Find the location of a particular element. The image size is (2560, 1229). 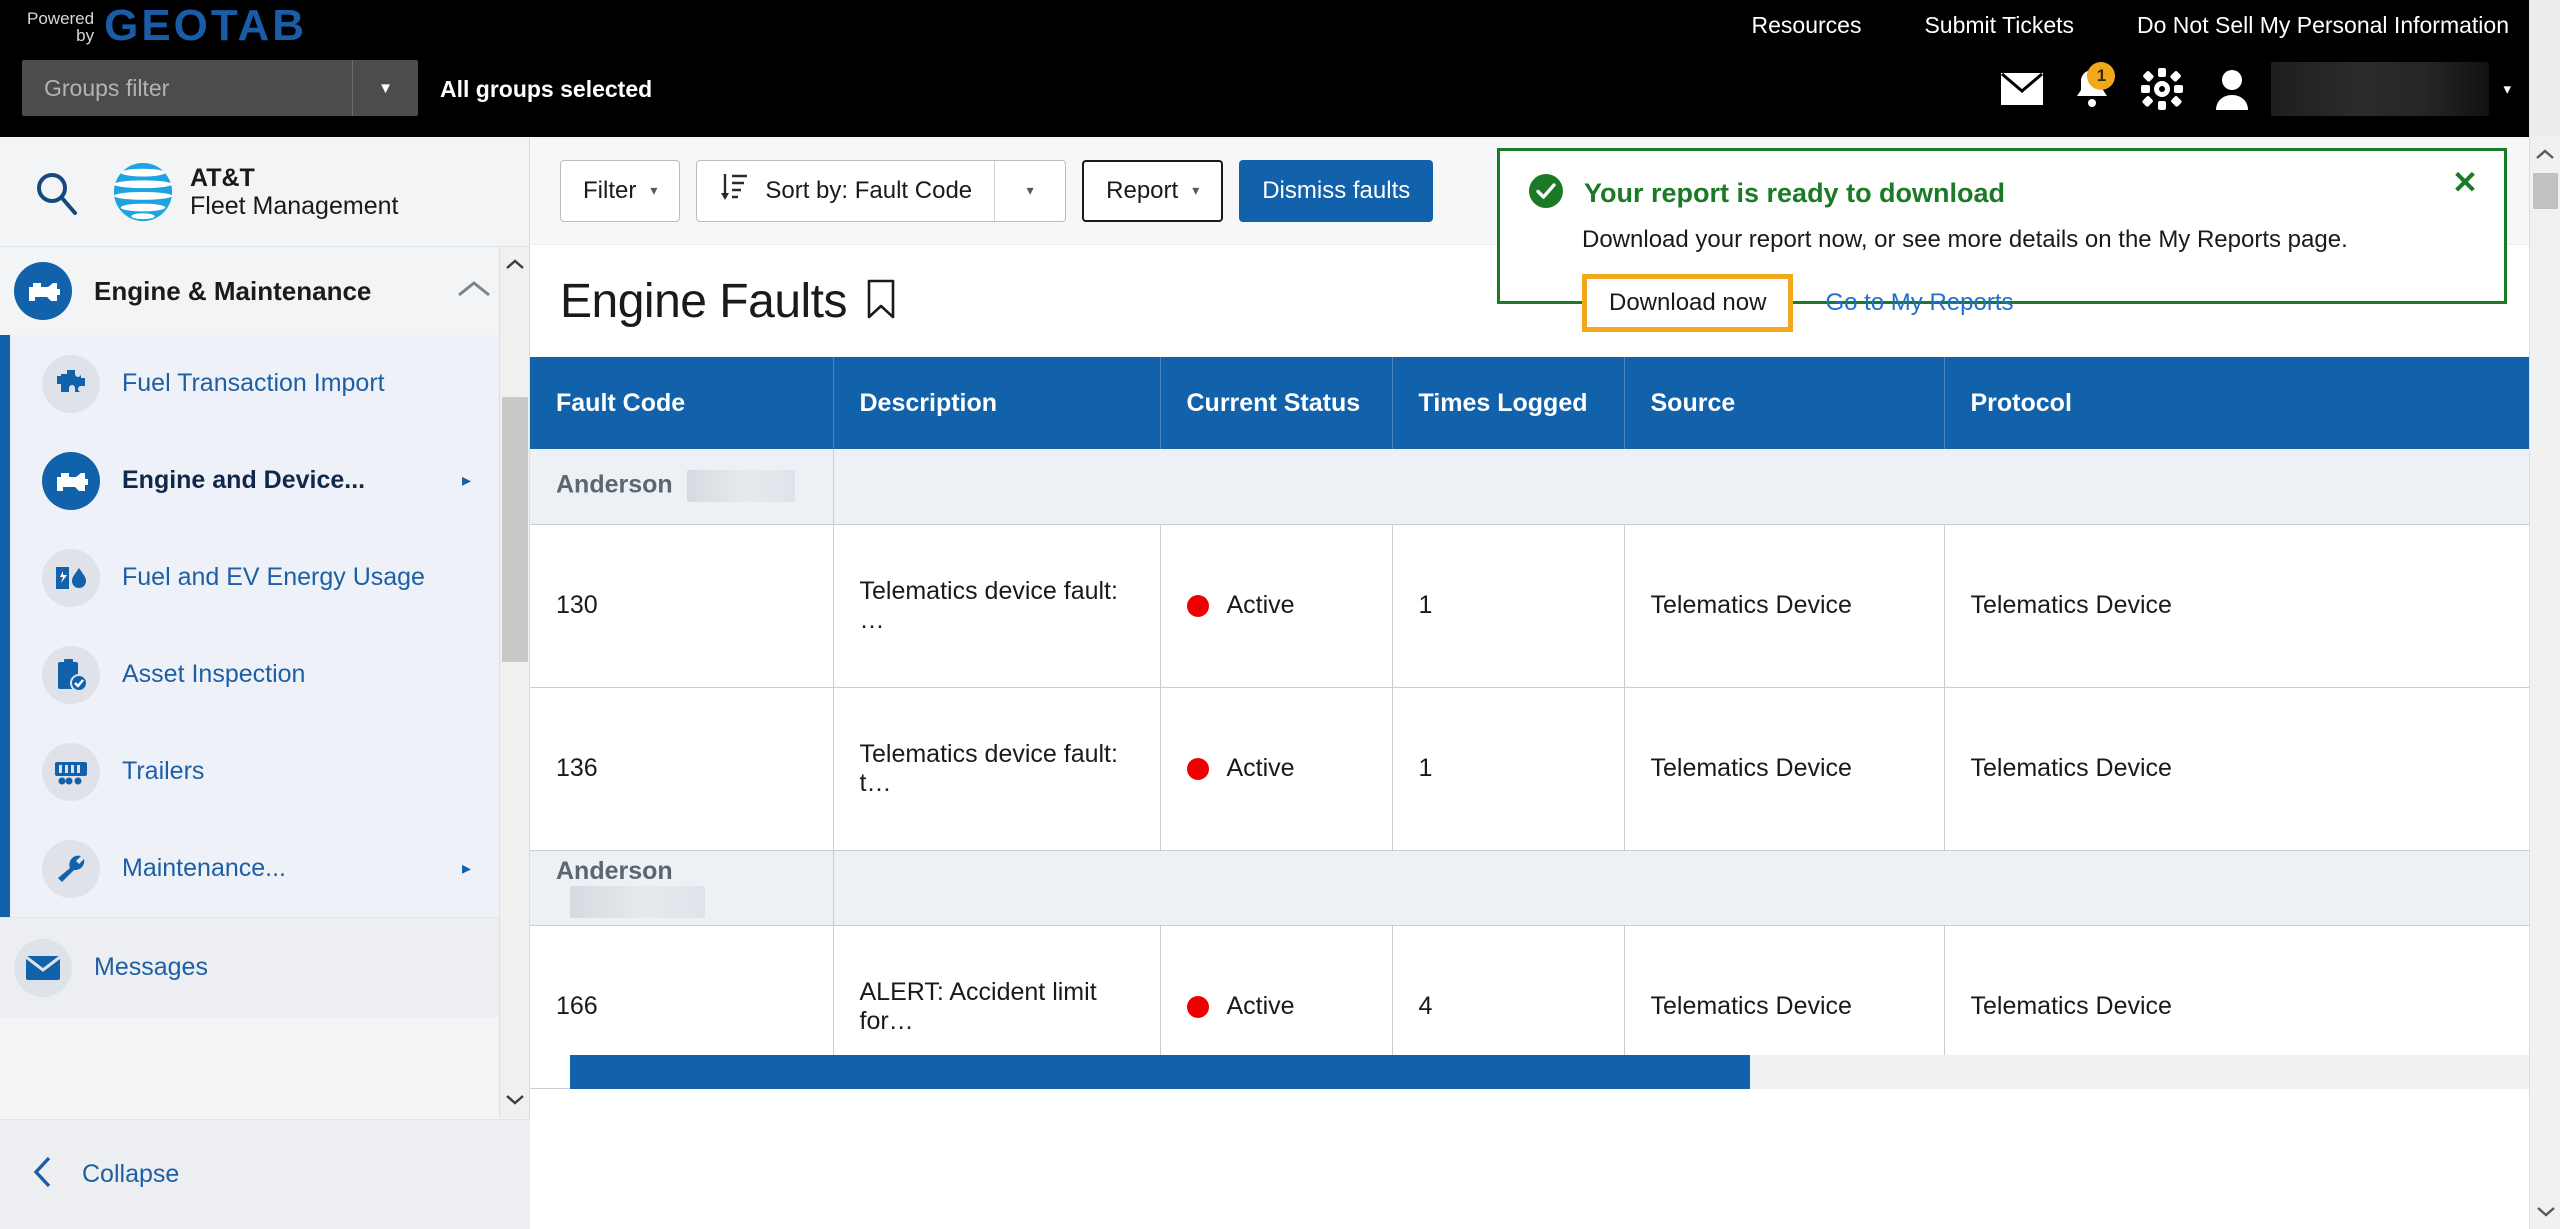

brand-line-fleet: Fleet Management is located at coordinates (294, 205).